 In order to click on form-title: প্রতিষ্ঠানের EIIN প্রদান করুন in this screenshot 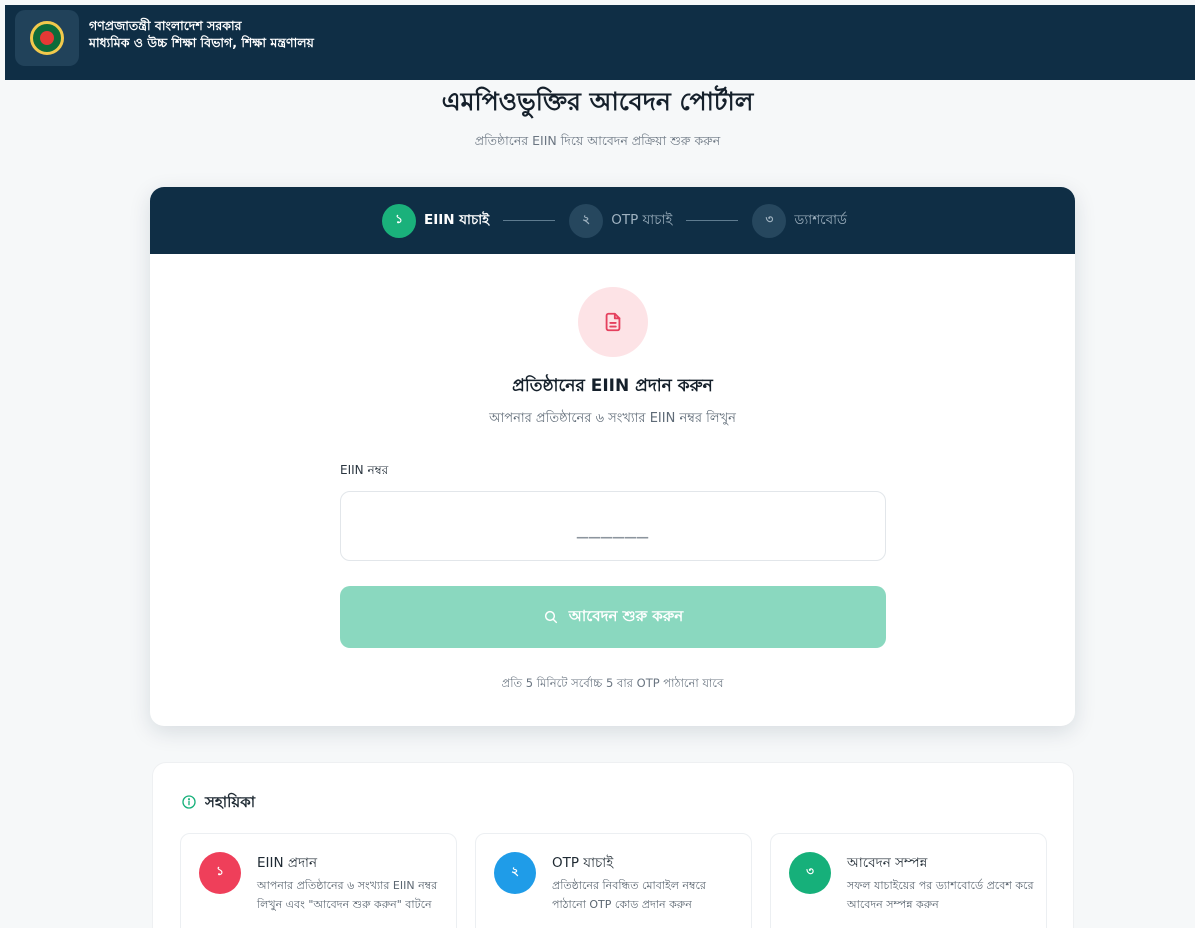, I will do `click(612, 386)`.